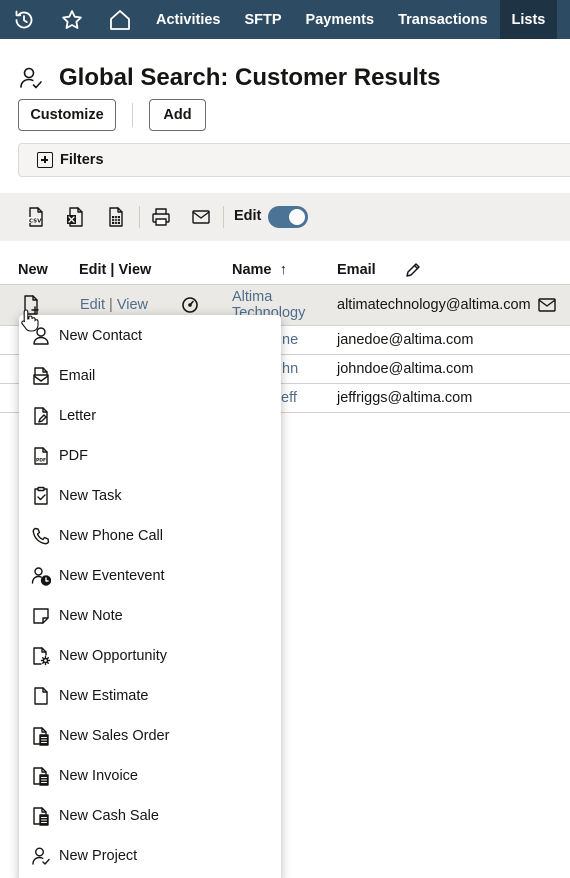  What do you see at coordinates (41, 536) in the screenshot?
I see `phone-icon` at bounding box center [41, 536].